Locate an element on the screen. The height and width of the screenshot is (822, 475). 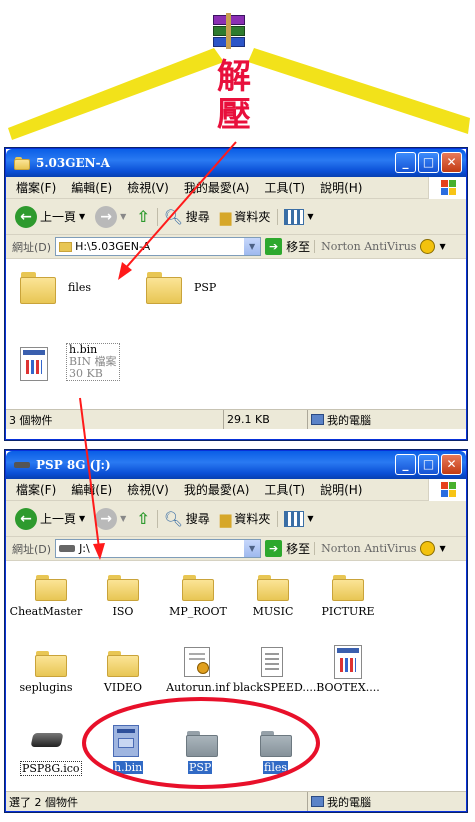
up-arrow-icon: ⇧ is located at coordinates (143, 216).